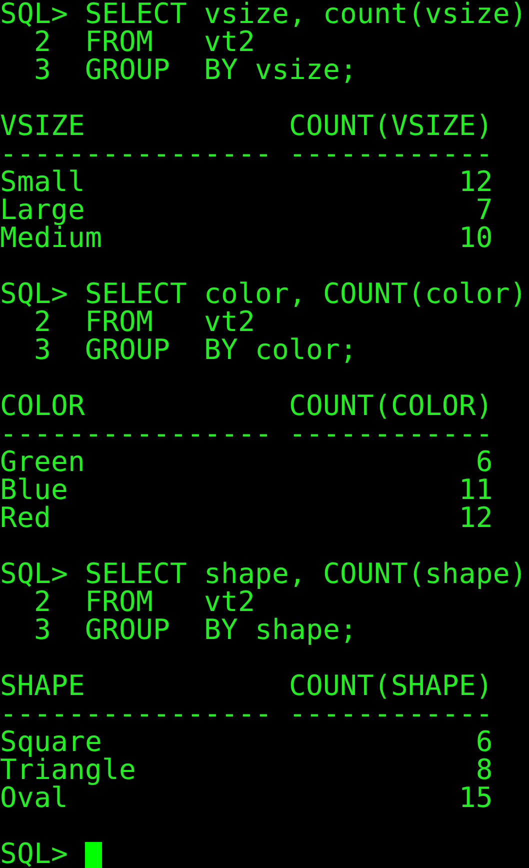 The image size is (529, 868). I want to click on terminal-line: Square 6, so click(246, 742).